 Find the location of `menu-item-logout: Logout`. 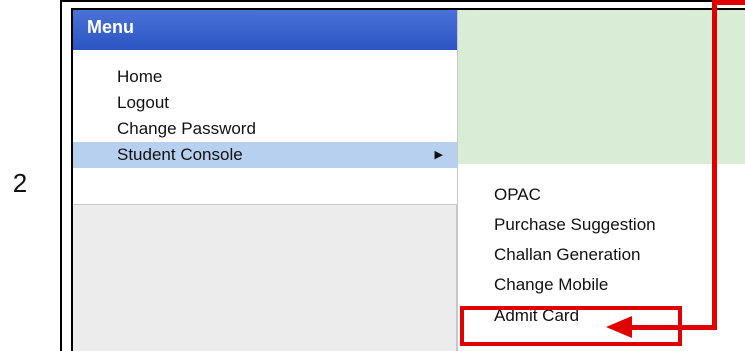

menu-item-logout: Logout is located at coordinates (265, 103).